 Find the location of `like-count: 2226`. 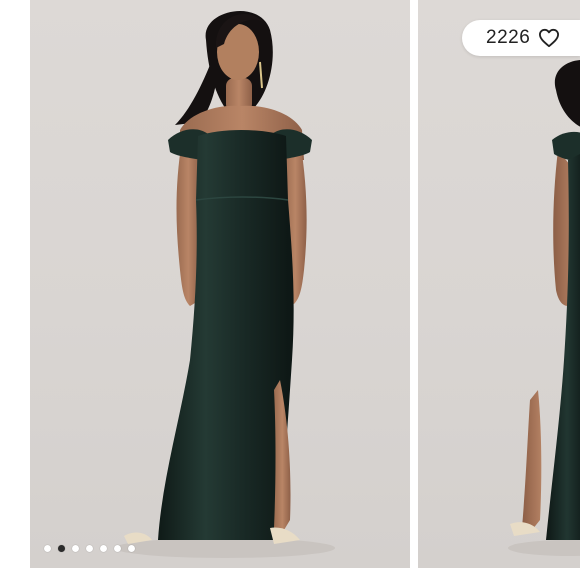

like-count: 2226 is located at coordinates (508, 37).